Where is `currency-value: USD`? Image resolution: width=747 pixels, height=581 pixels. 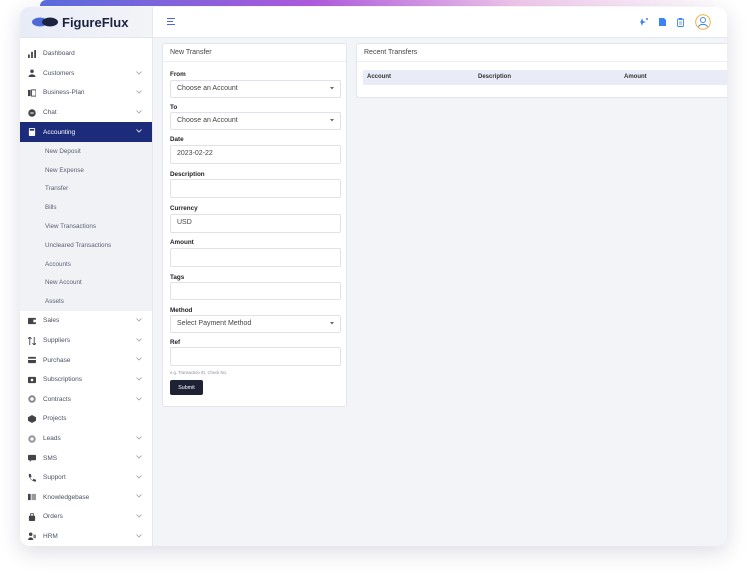 currency-value: USD is located at coordinates (184, 222).